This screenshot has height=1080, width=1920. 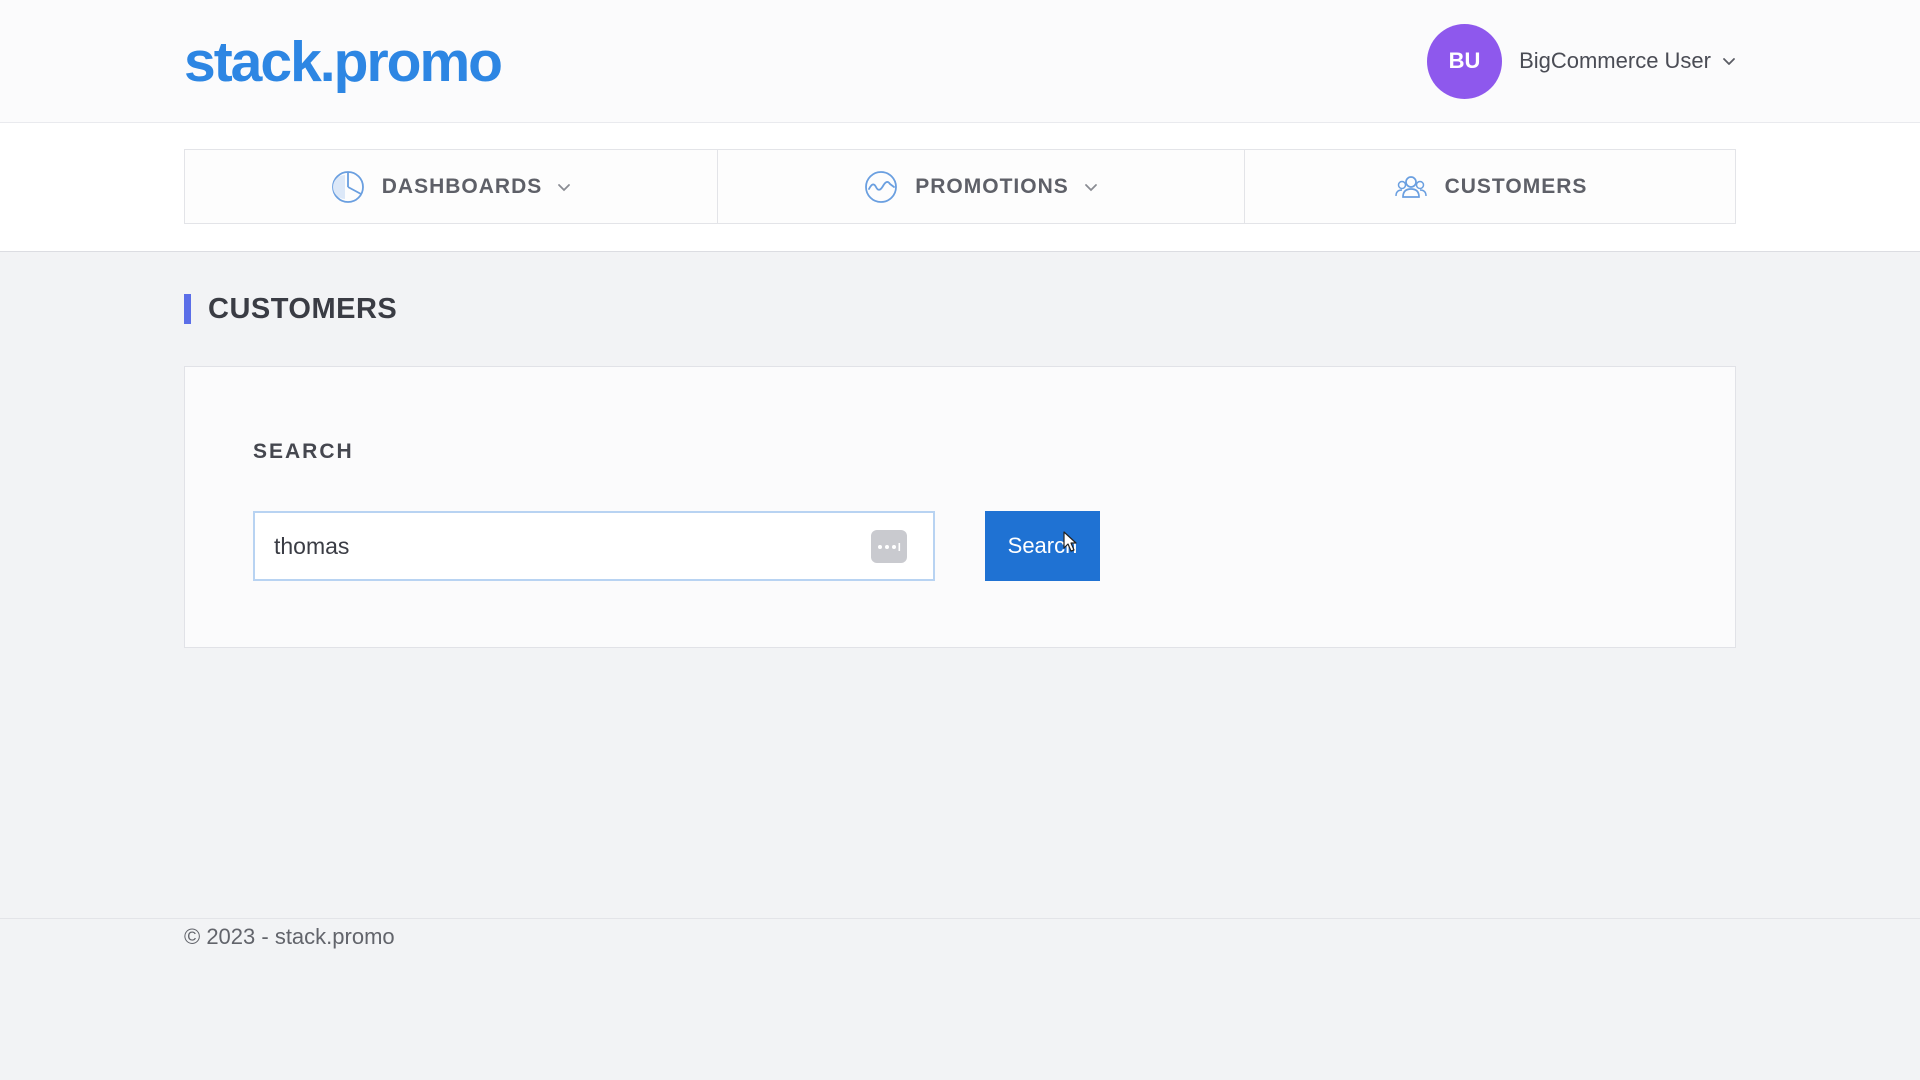 I want to click on nav-label-promotions: PROMOTIONS, so click(x=992, y=186).